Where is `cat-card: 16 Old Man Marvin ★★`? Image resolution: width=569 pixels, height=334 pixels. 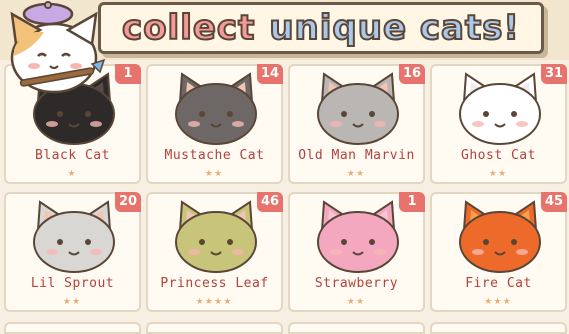 cat-card: 16 Old Man Marvin ★★ is located at coordinates (356, 124).